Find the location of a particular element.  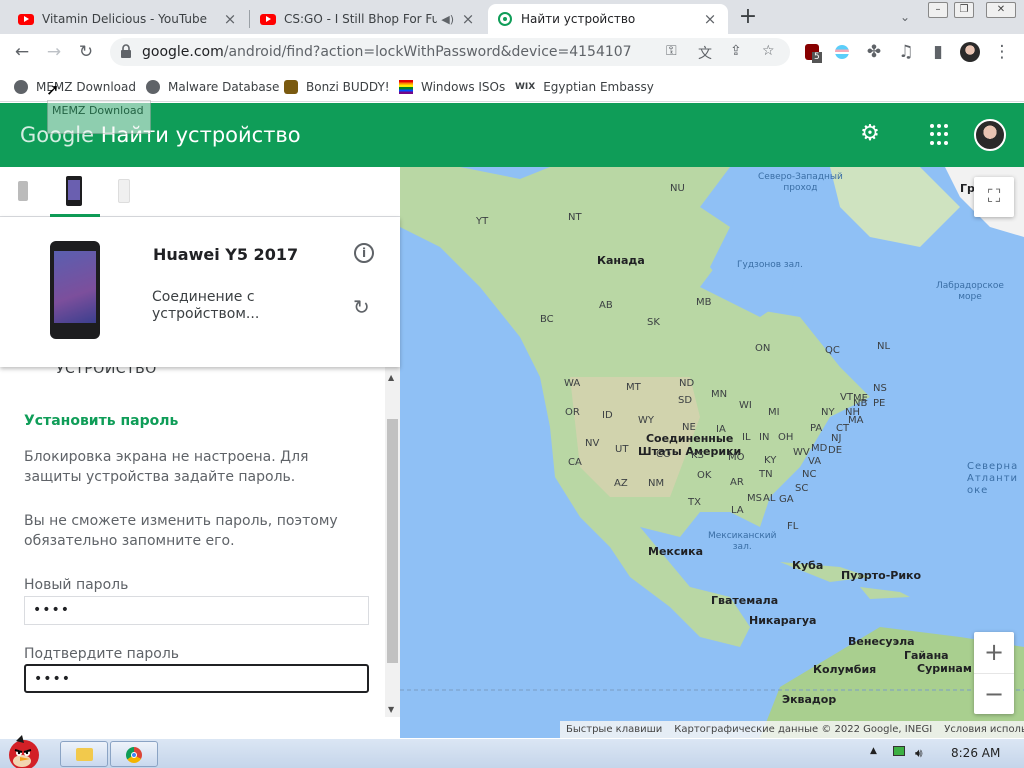

bookmark-label: Egyptian Embassy is located at coordinates (598, 87).